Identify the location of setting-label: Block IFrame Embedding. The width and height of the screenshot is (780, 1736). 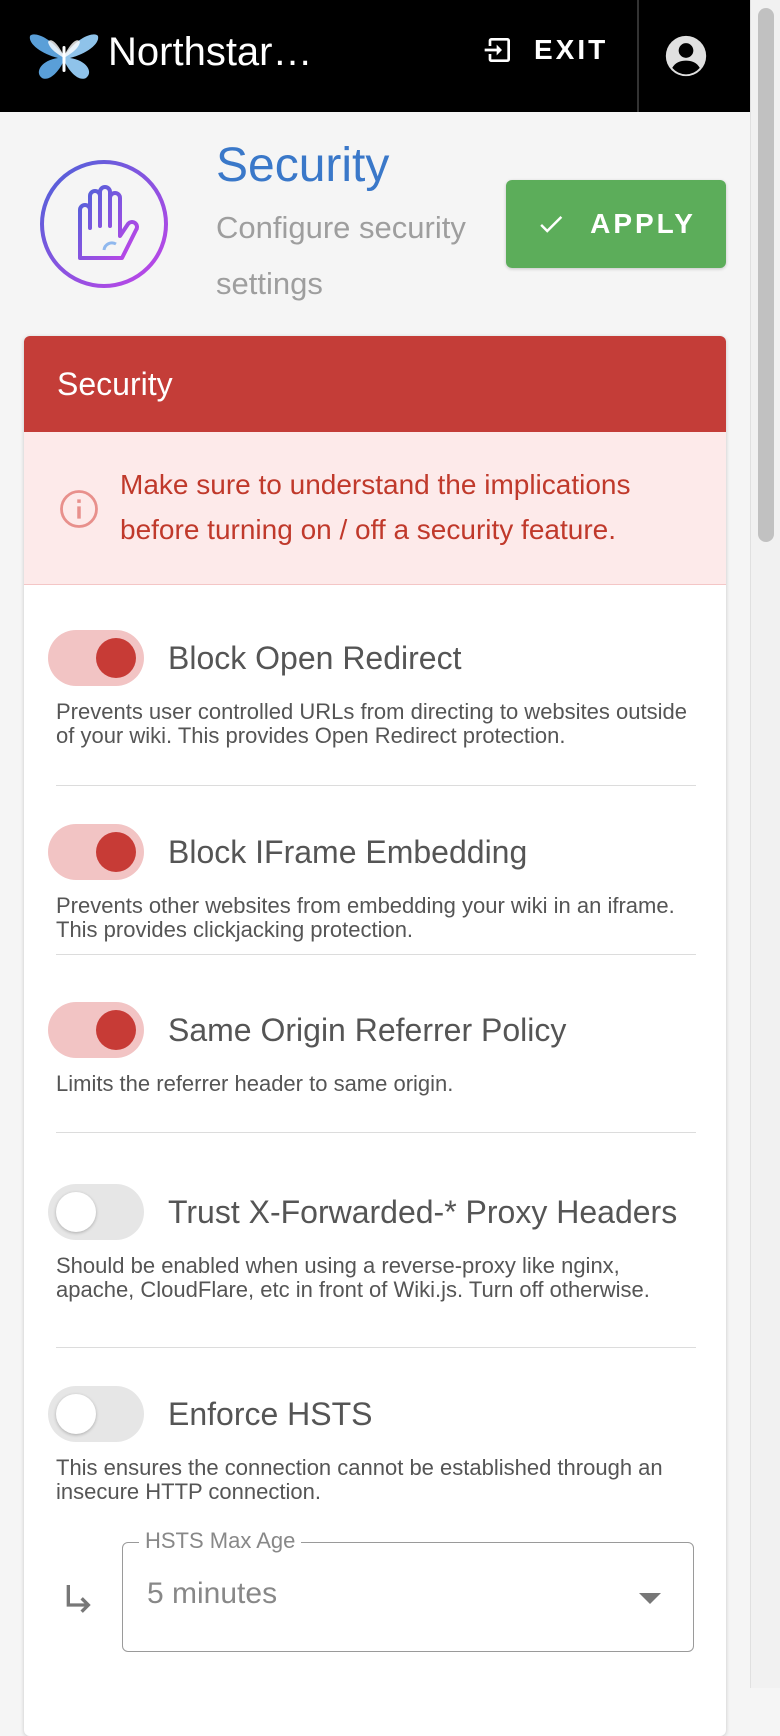
(348, 852).